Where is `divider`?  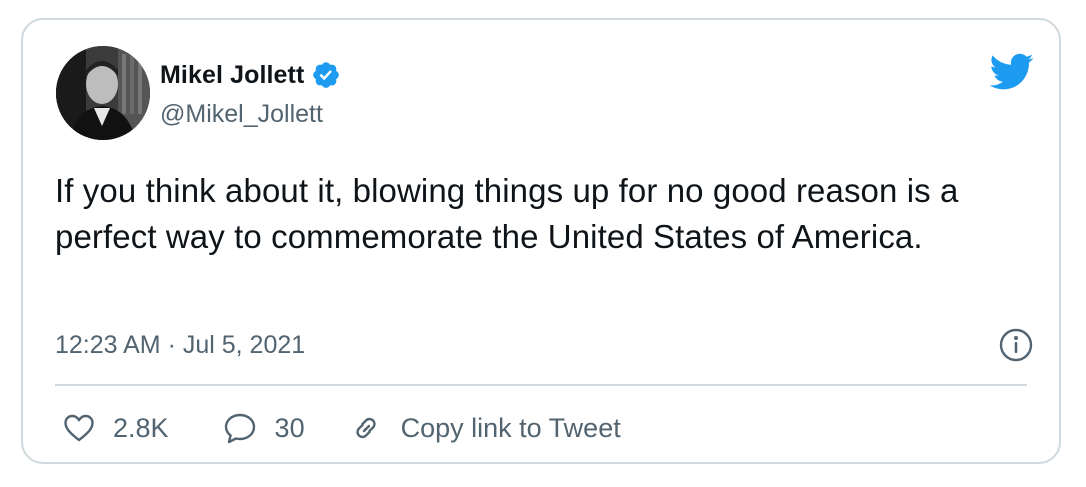
divider is located at coordinates (541, 385).